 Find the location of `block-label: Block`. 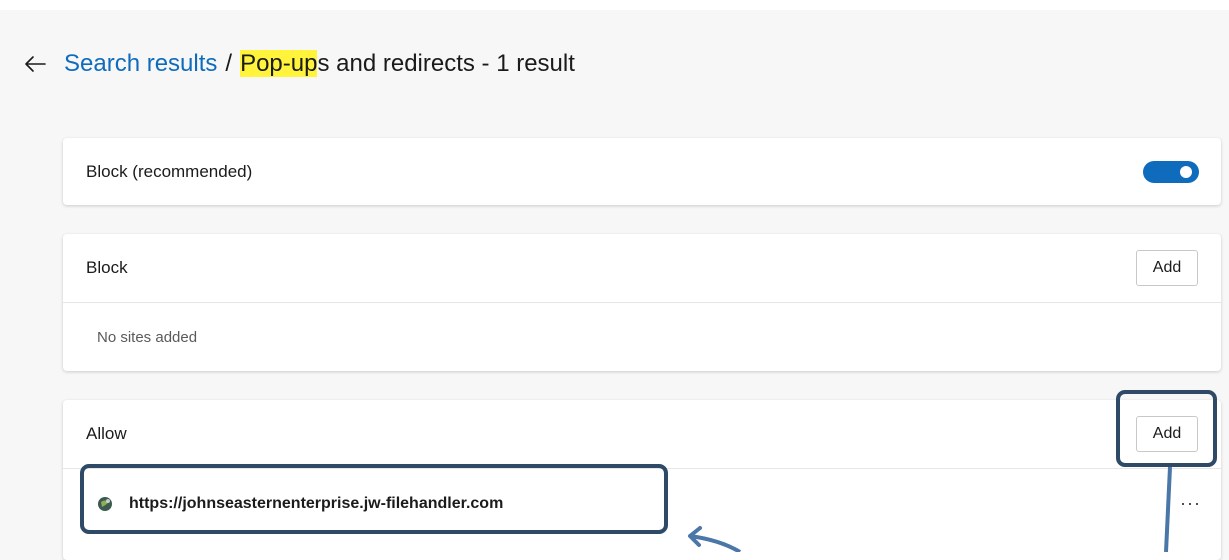

block-label: Block is located at coordinates (107, 267).